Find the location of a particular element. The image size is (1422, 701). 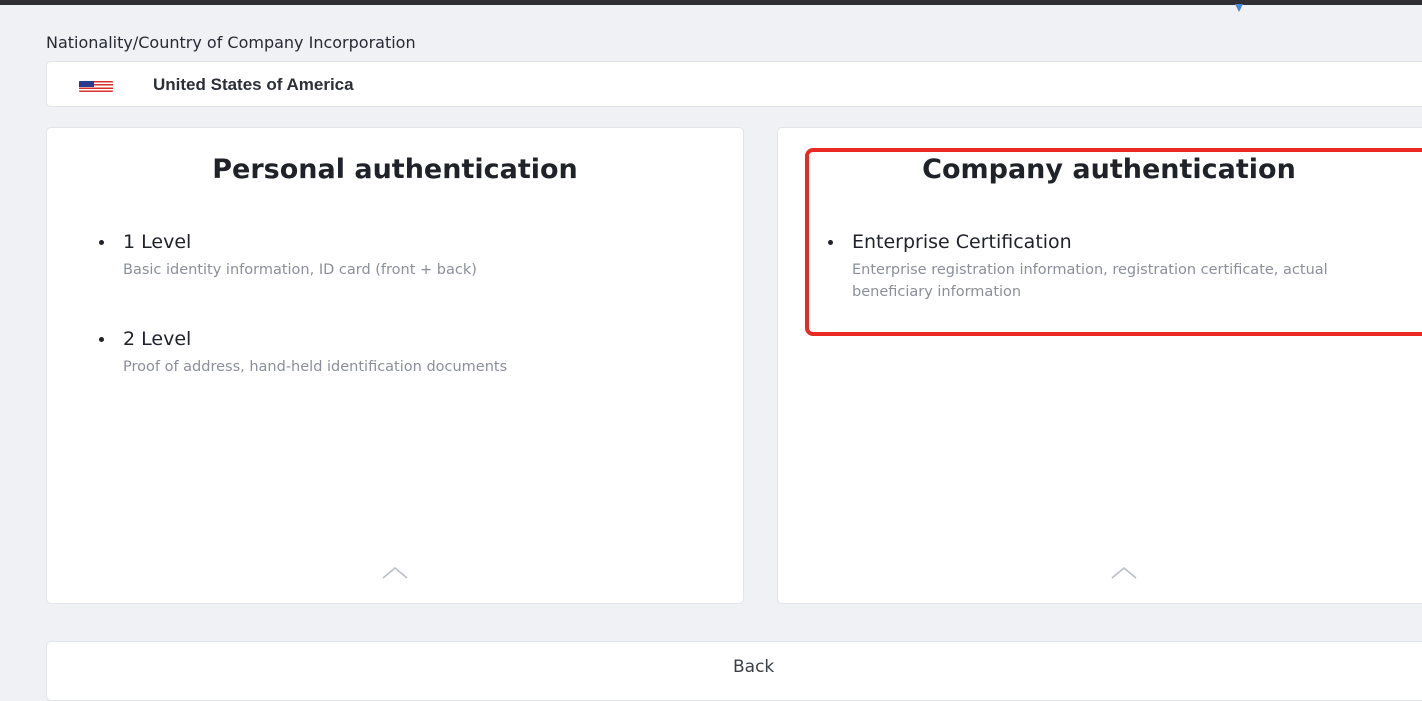

top-divider-line is located at coordinates (711, 2).